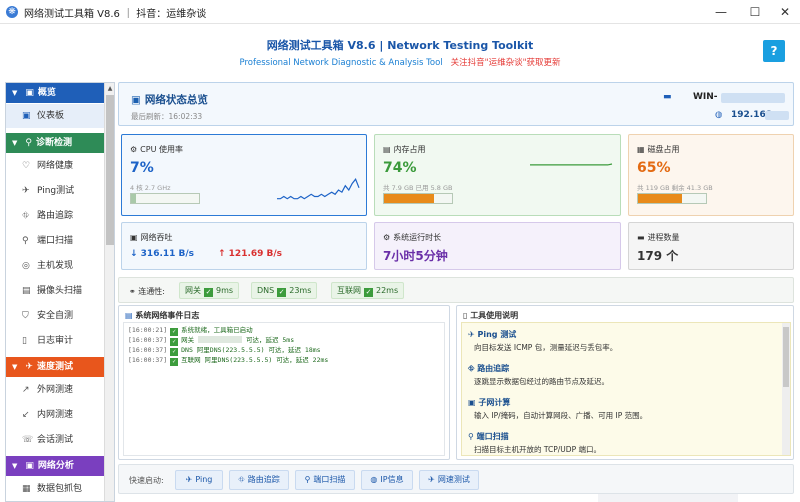 The height and width of the screenshot is (502, 800). I want to click on sidebar-item-label: 主机发现, so click(55, 266).